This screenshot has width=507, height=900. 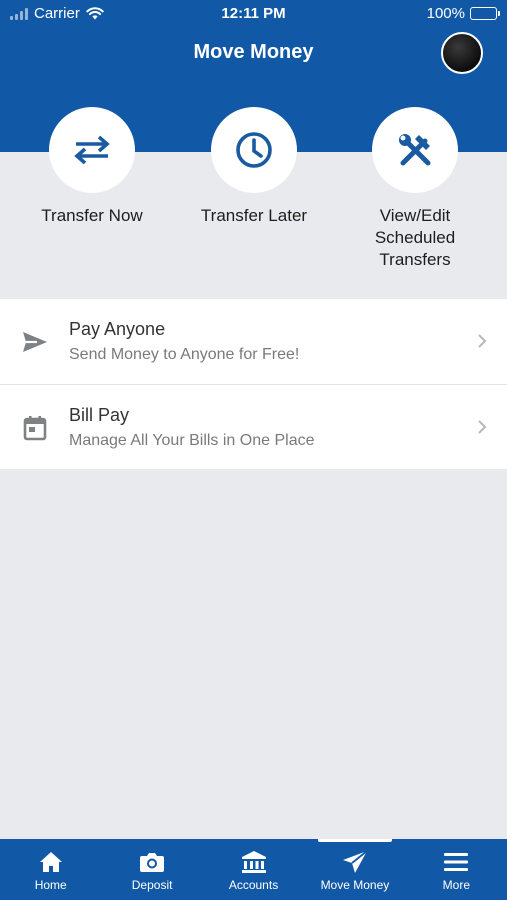 I want to click on battery-percent: 100%, so click(x=445, y=13).